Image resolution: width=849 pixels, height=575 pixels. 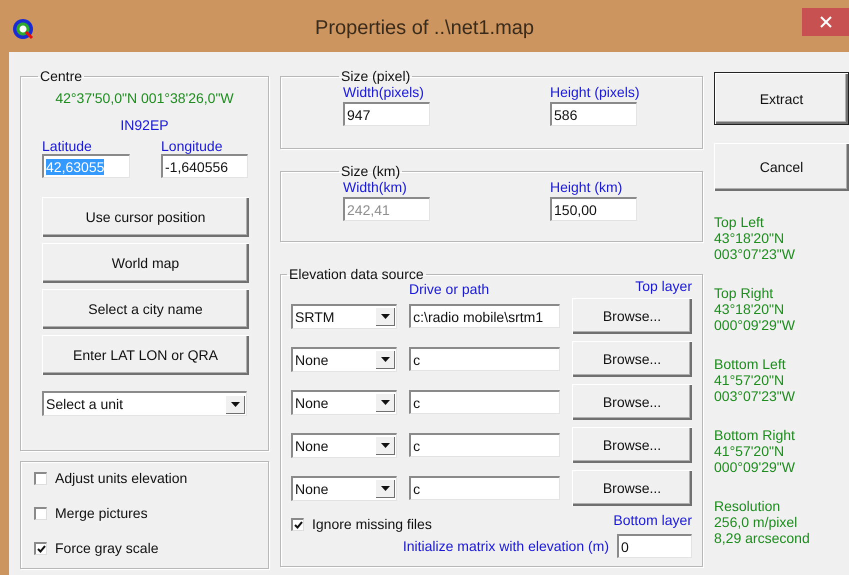 I want to click on action-button: Enter LAT LON or QRA, so click(x=145, y=355).